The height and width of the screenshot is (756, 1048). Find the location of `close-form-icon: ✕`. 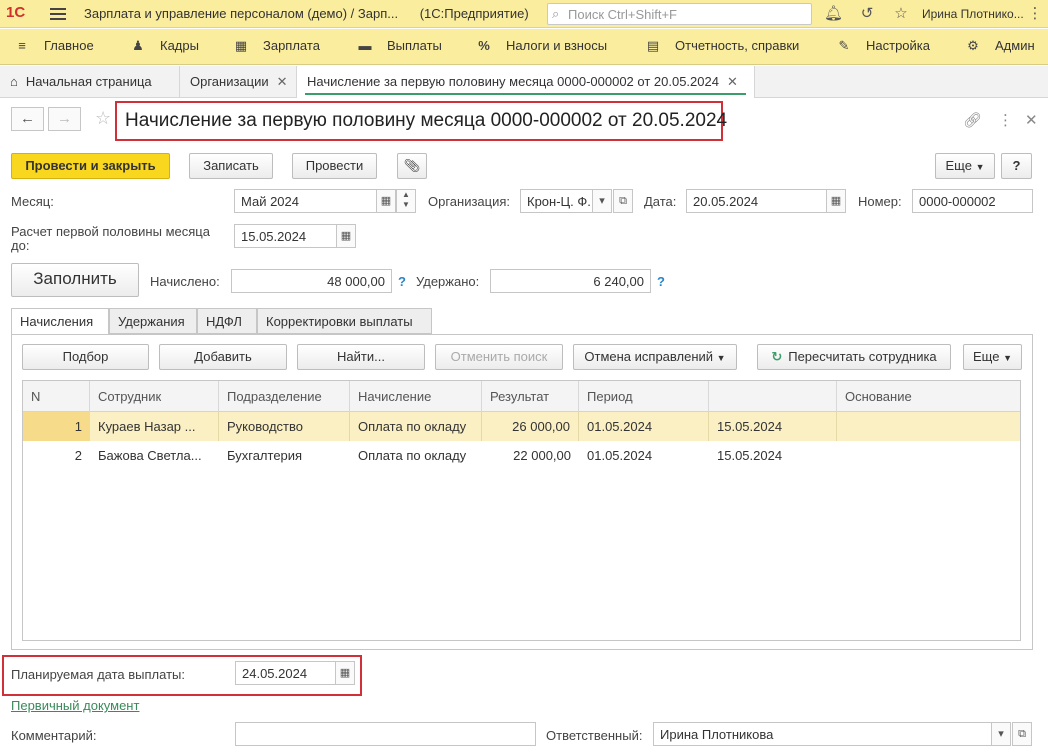

close-form-icon: ✕ is located at coordinates (1031, 120).